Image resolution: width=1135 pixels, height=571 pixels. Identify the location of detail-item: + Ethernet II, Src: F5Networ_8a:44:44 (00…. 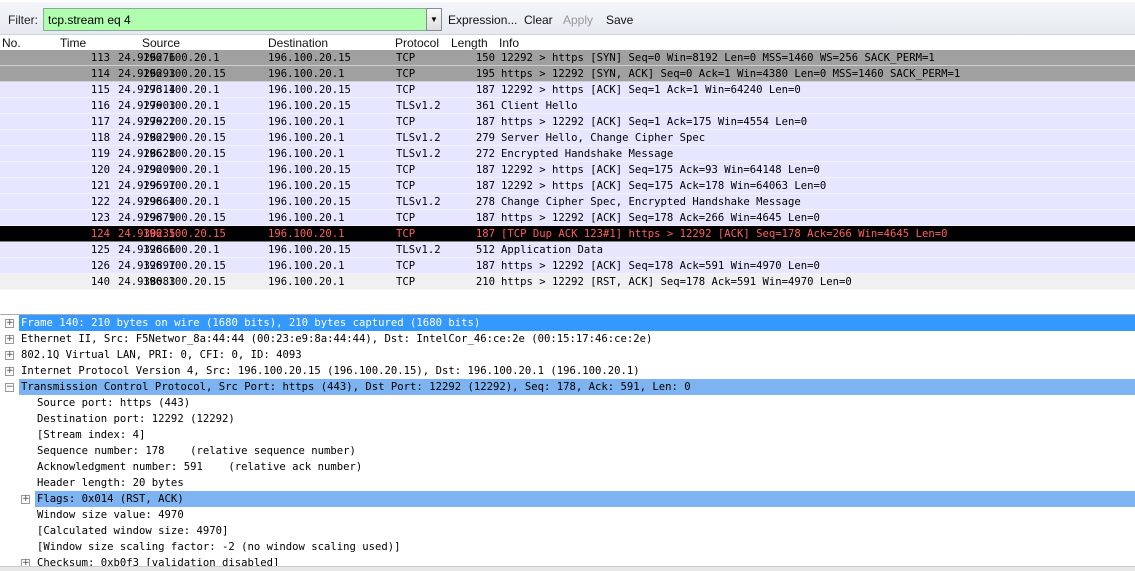
(567, 339).